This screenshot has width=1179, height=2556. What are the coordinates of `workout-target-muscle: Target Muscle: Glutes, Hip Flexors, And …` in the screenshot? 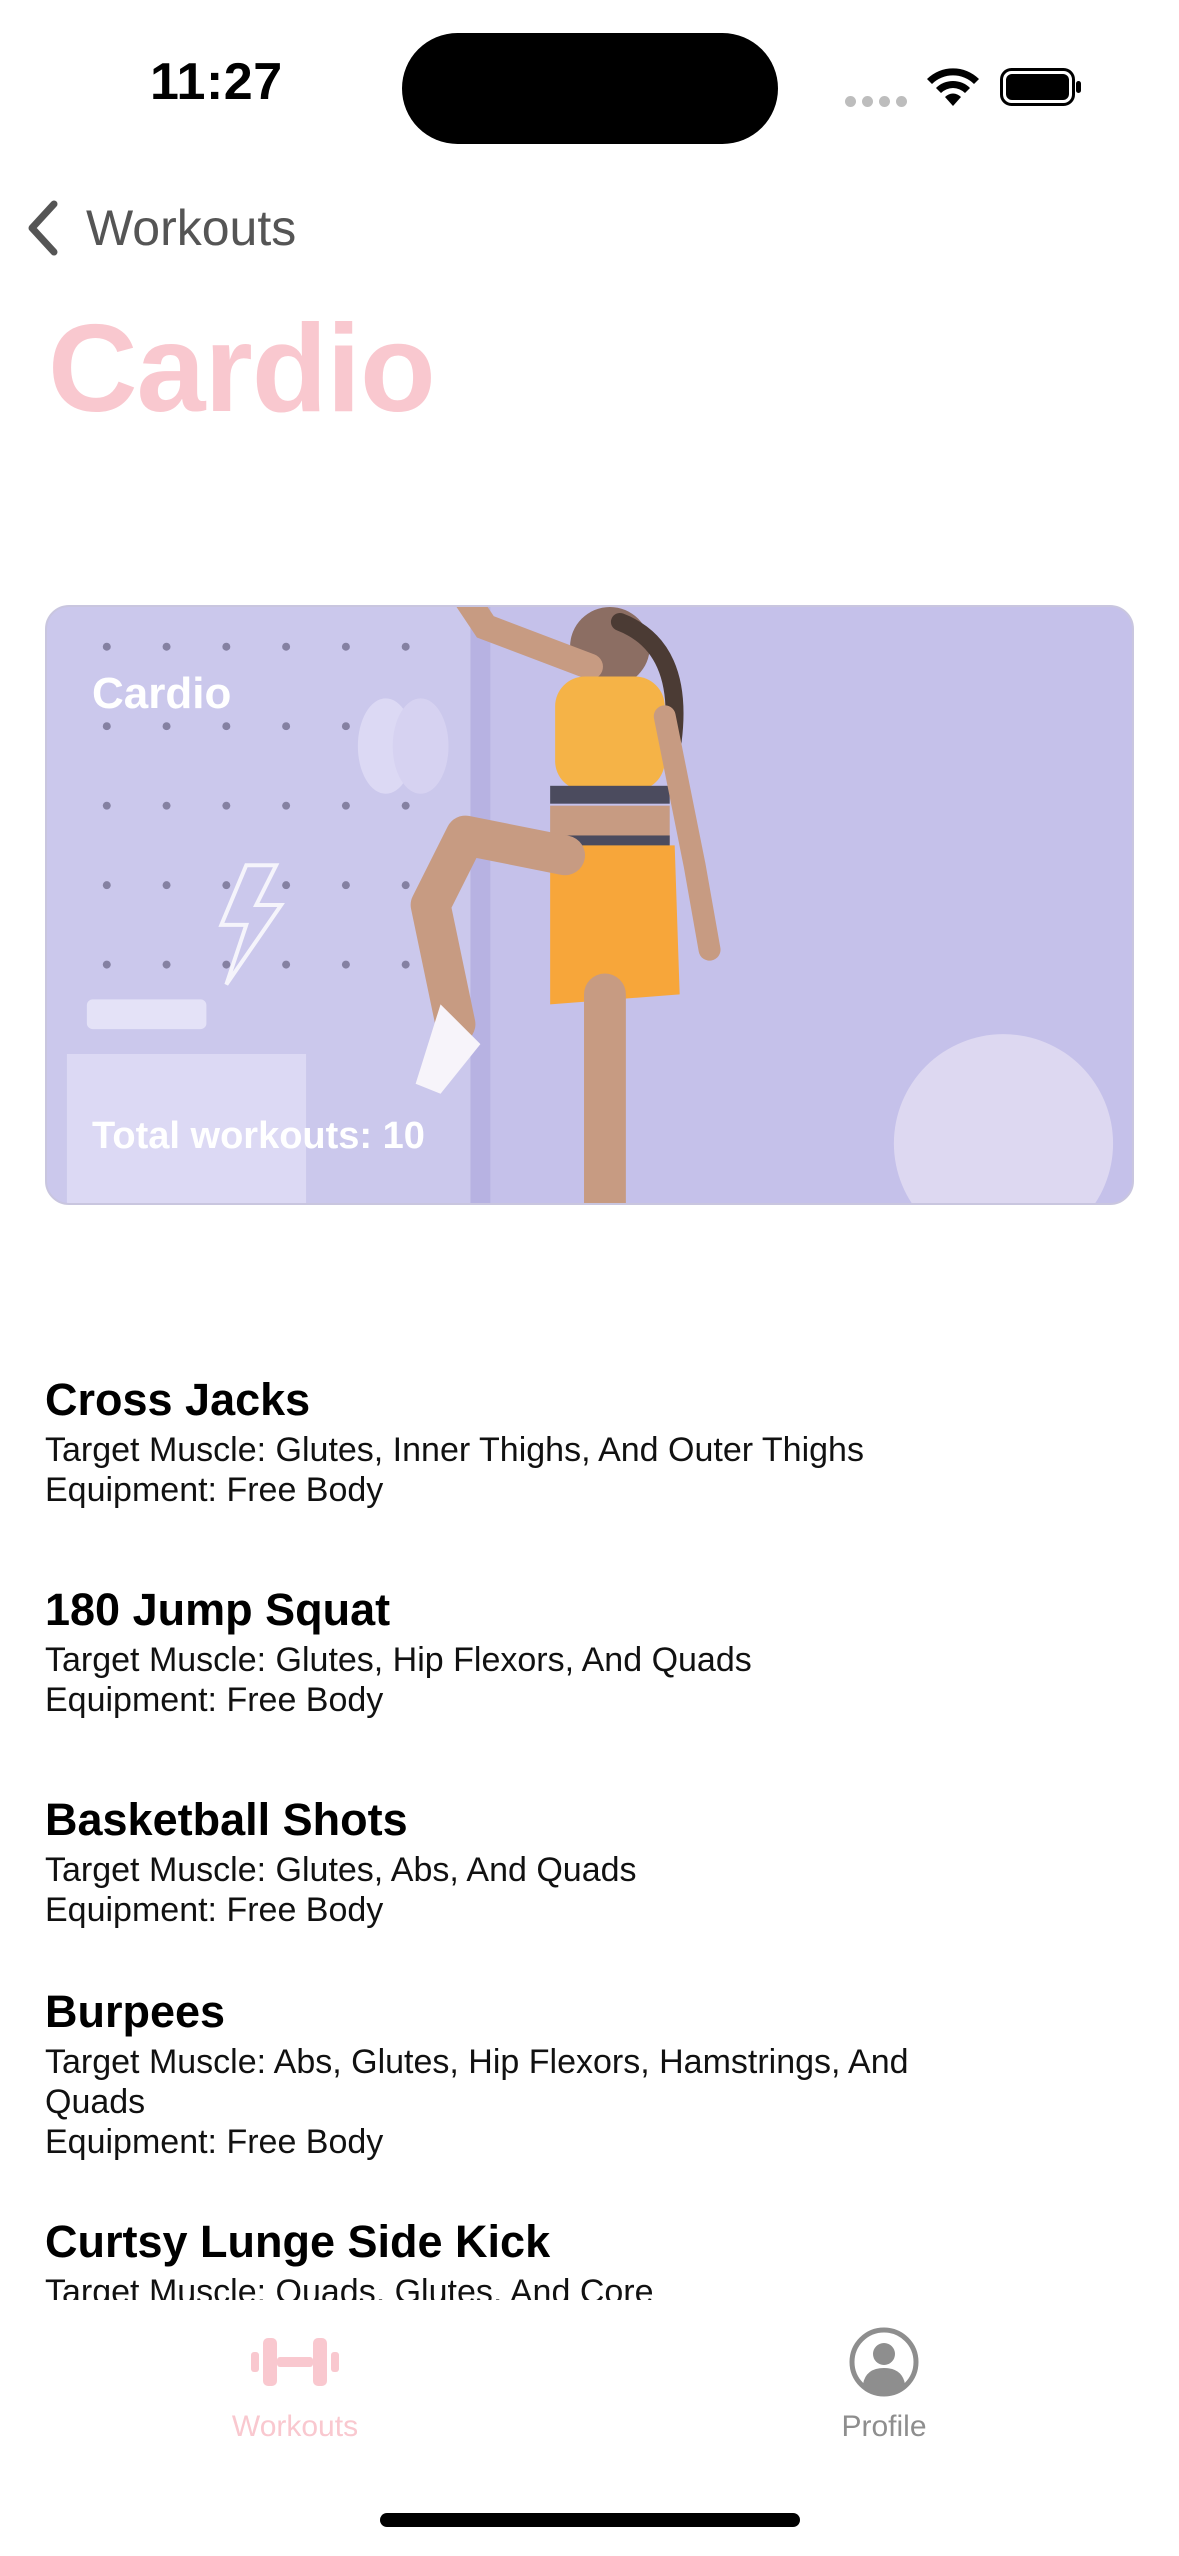 It's located at (398, 1660).